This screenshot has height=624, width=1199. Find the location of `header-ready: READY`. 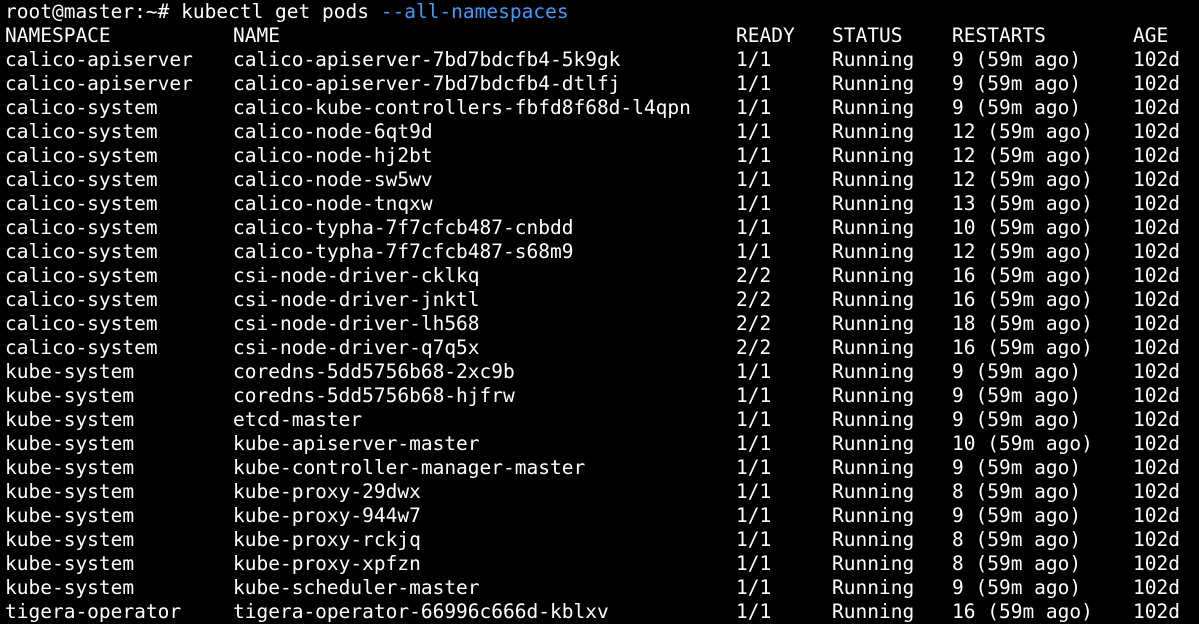

header-ready: READY is located at coordinates (765, 35).